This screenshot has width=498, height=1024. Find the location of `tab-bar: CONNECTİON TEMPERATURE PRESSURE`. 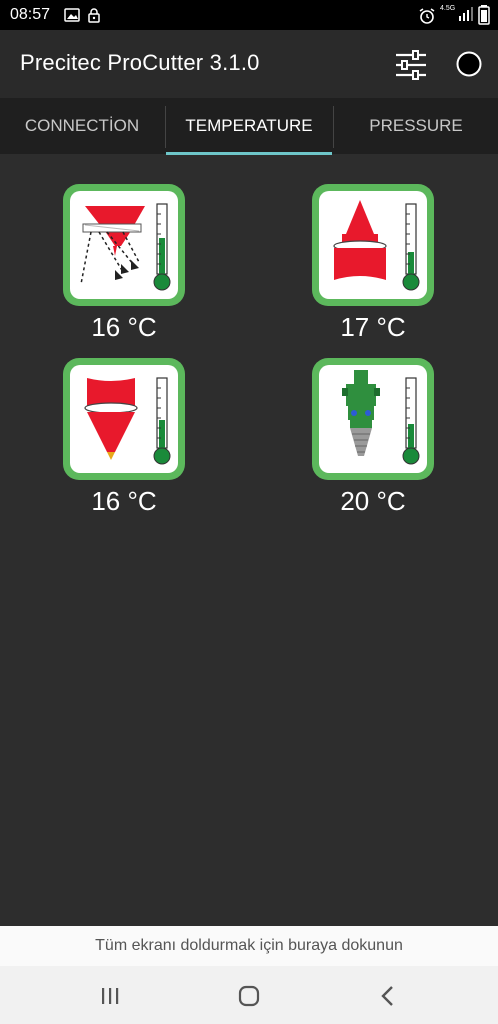

tab-bar: CONNECTİON TEMPERATURE PRESSURE is located at coordinates (249, 126).